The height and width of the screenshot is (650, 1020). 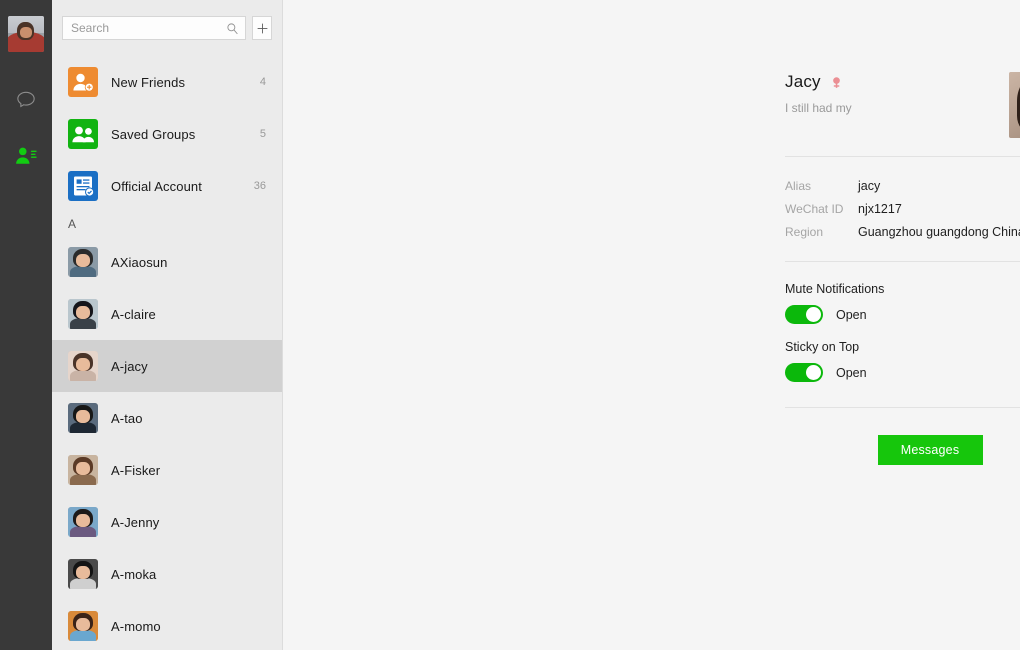 I want to click on list-item-count: 36, so click(x=259, y=186).